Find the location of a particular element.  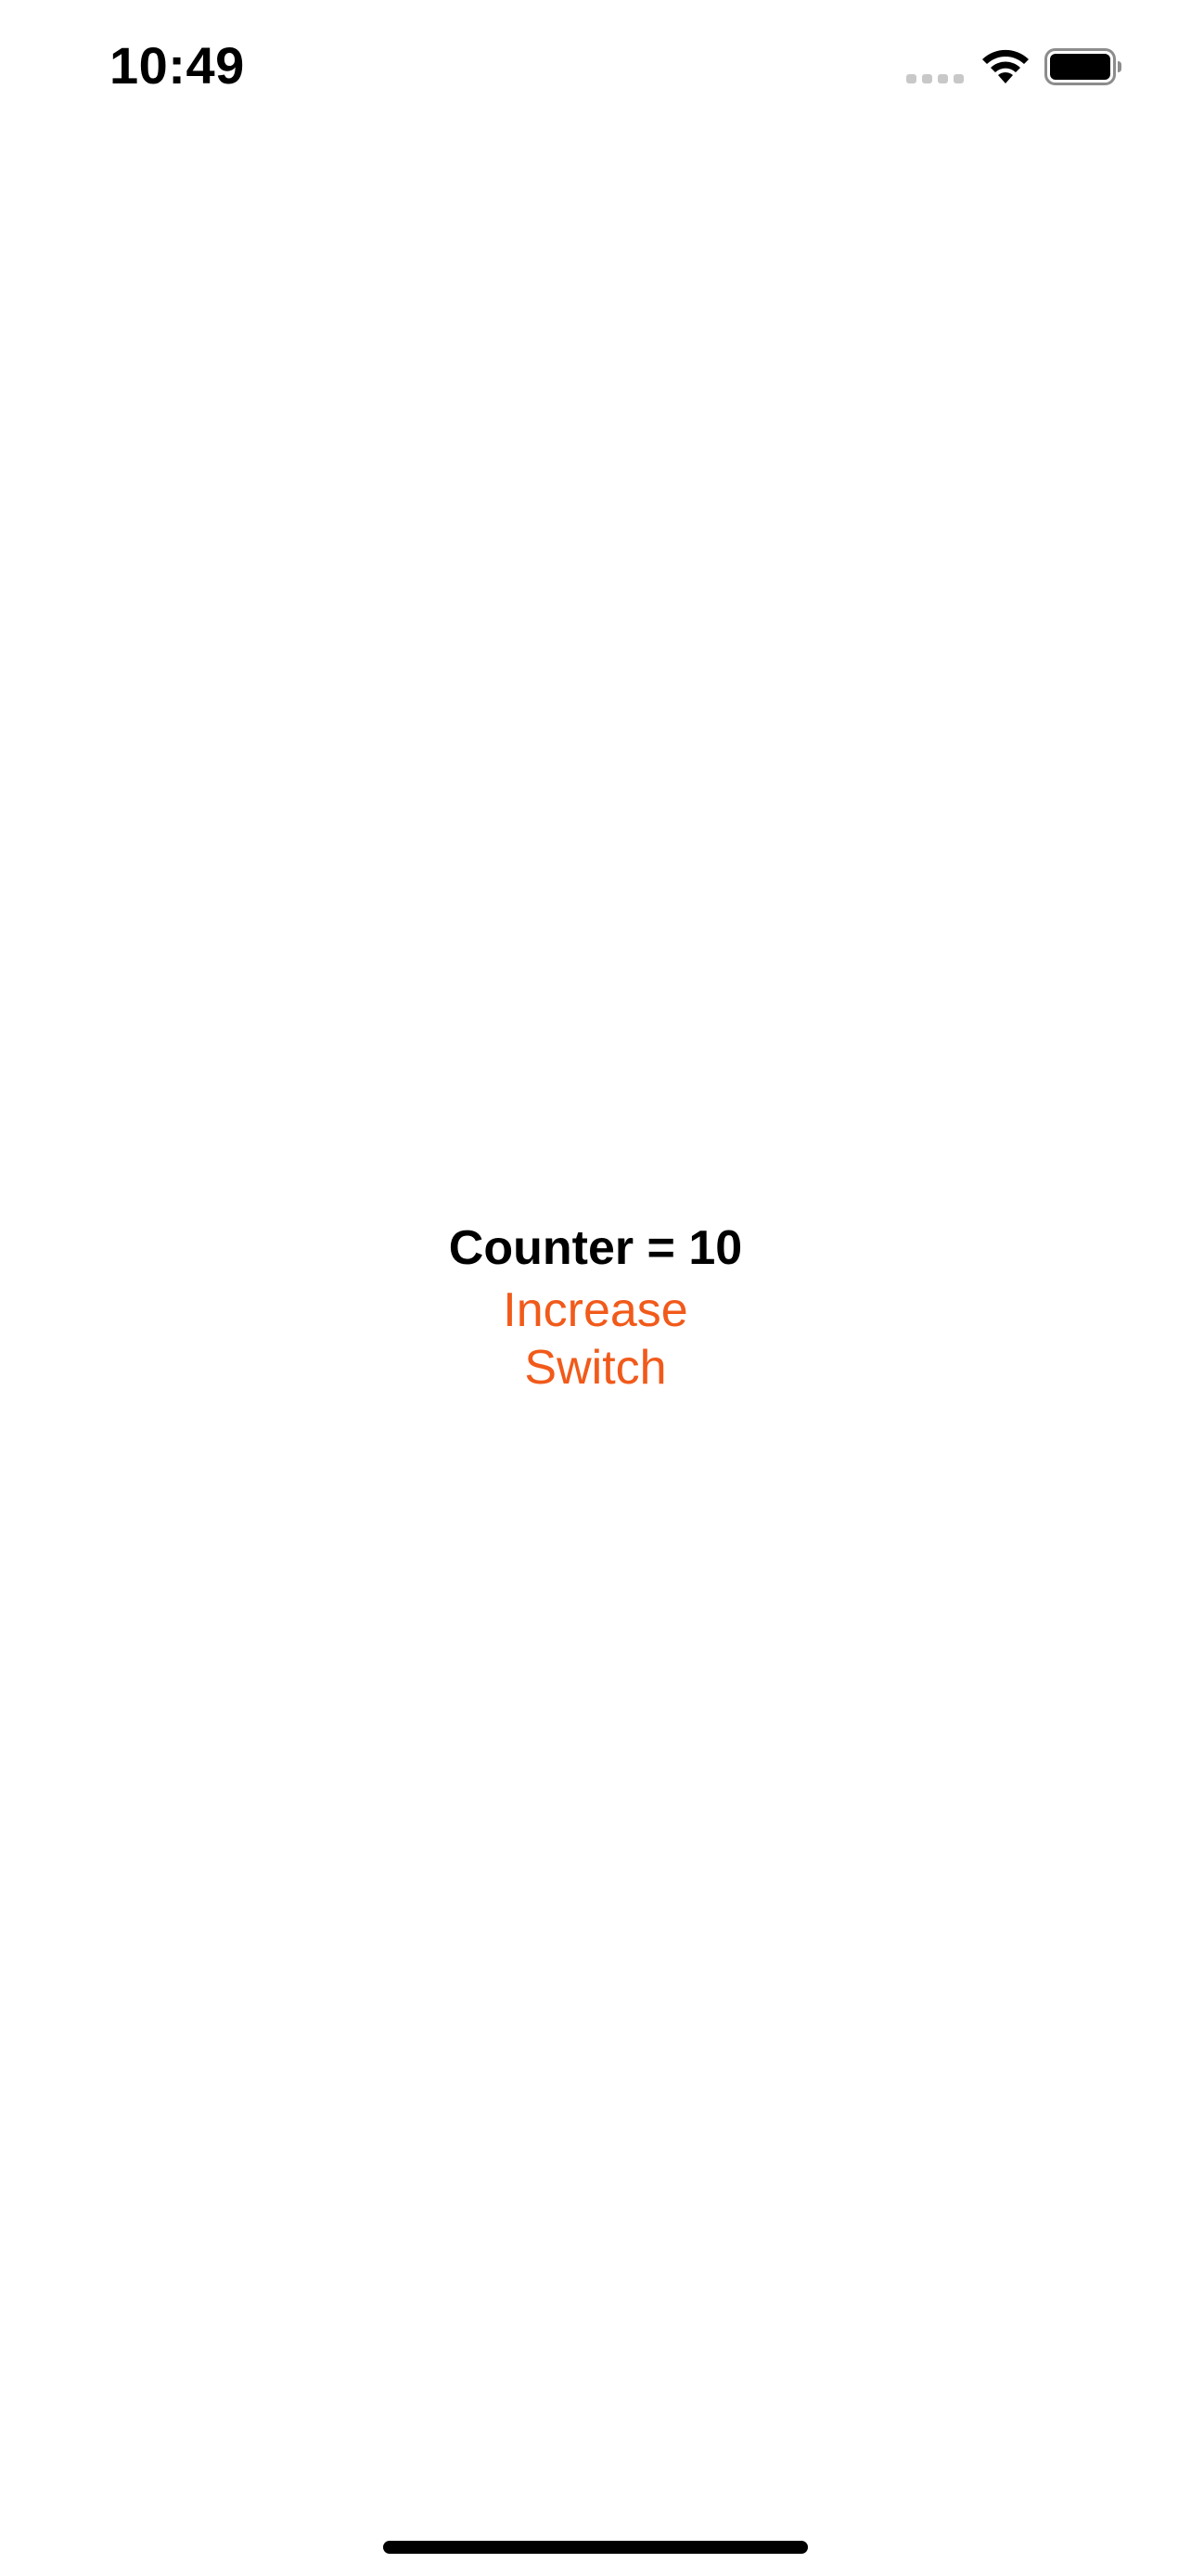

increase-button: Increase is located at coordinates (595, 1310).